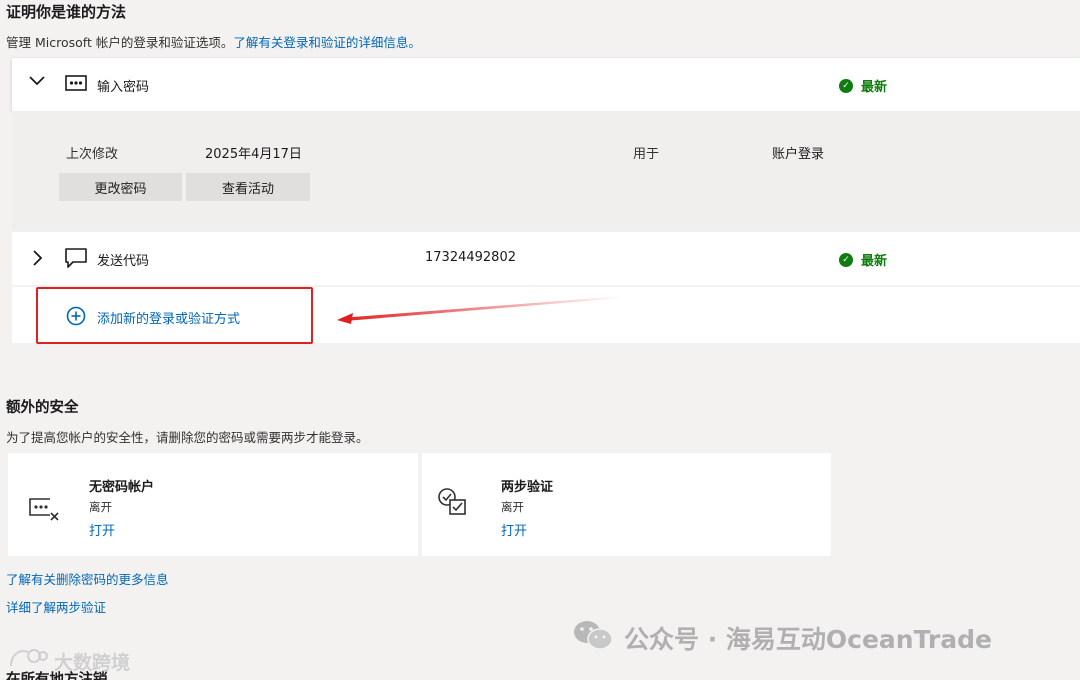 Image resolution: width=1080 pixels, height=680 pixels. Describe the element at coordinates (527, 487) in the screenshot. I see `card-title: 两步验证` at that location.